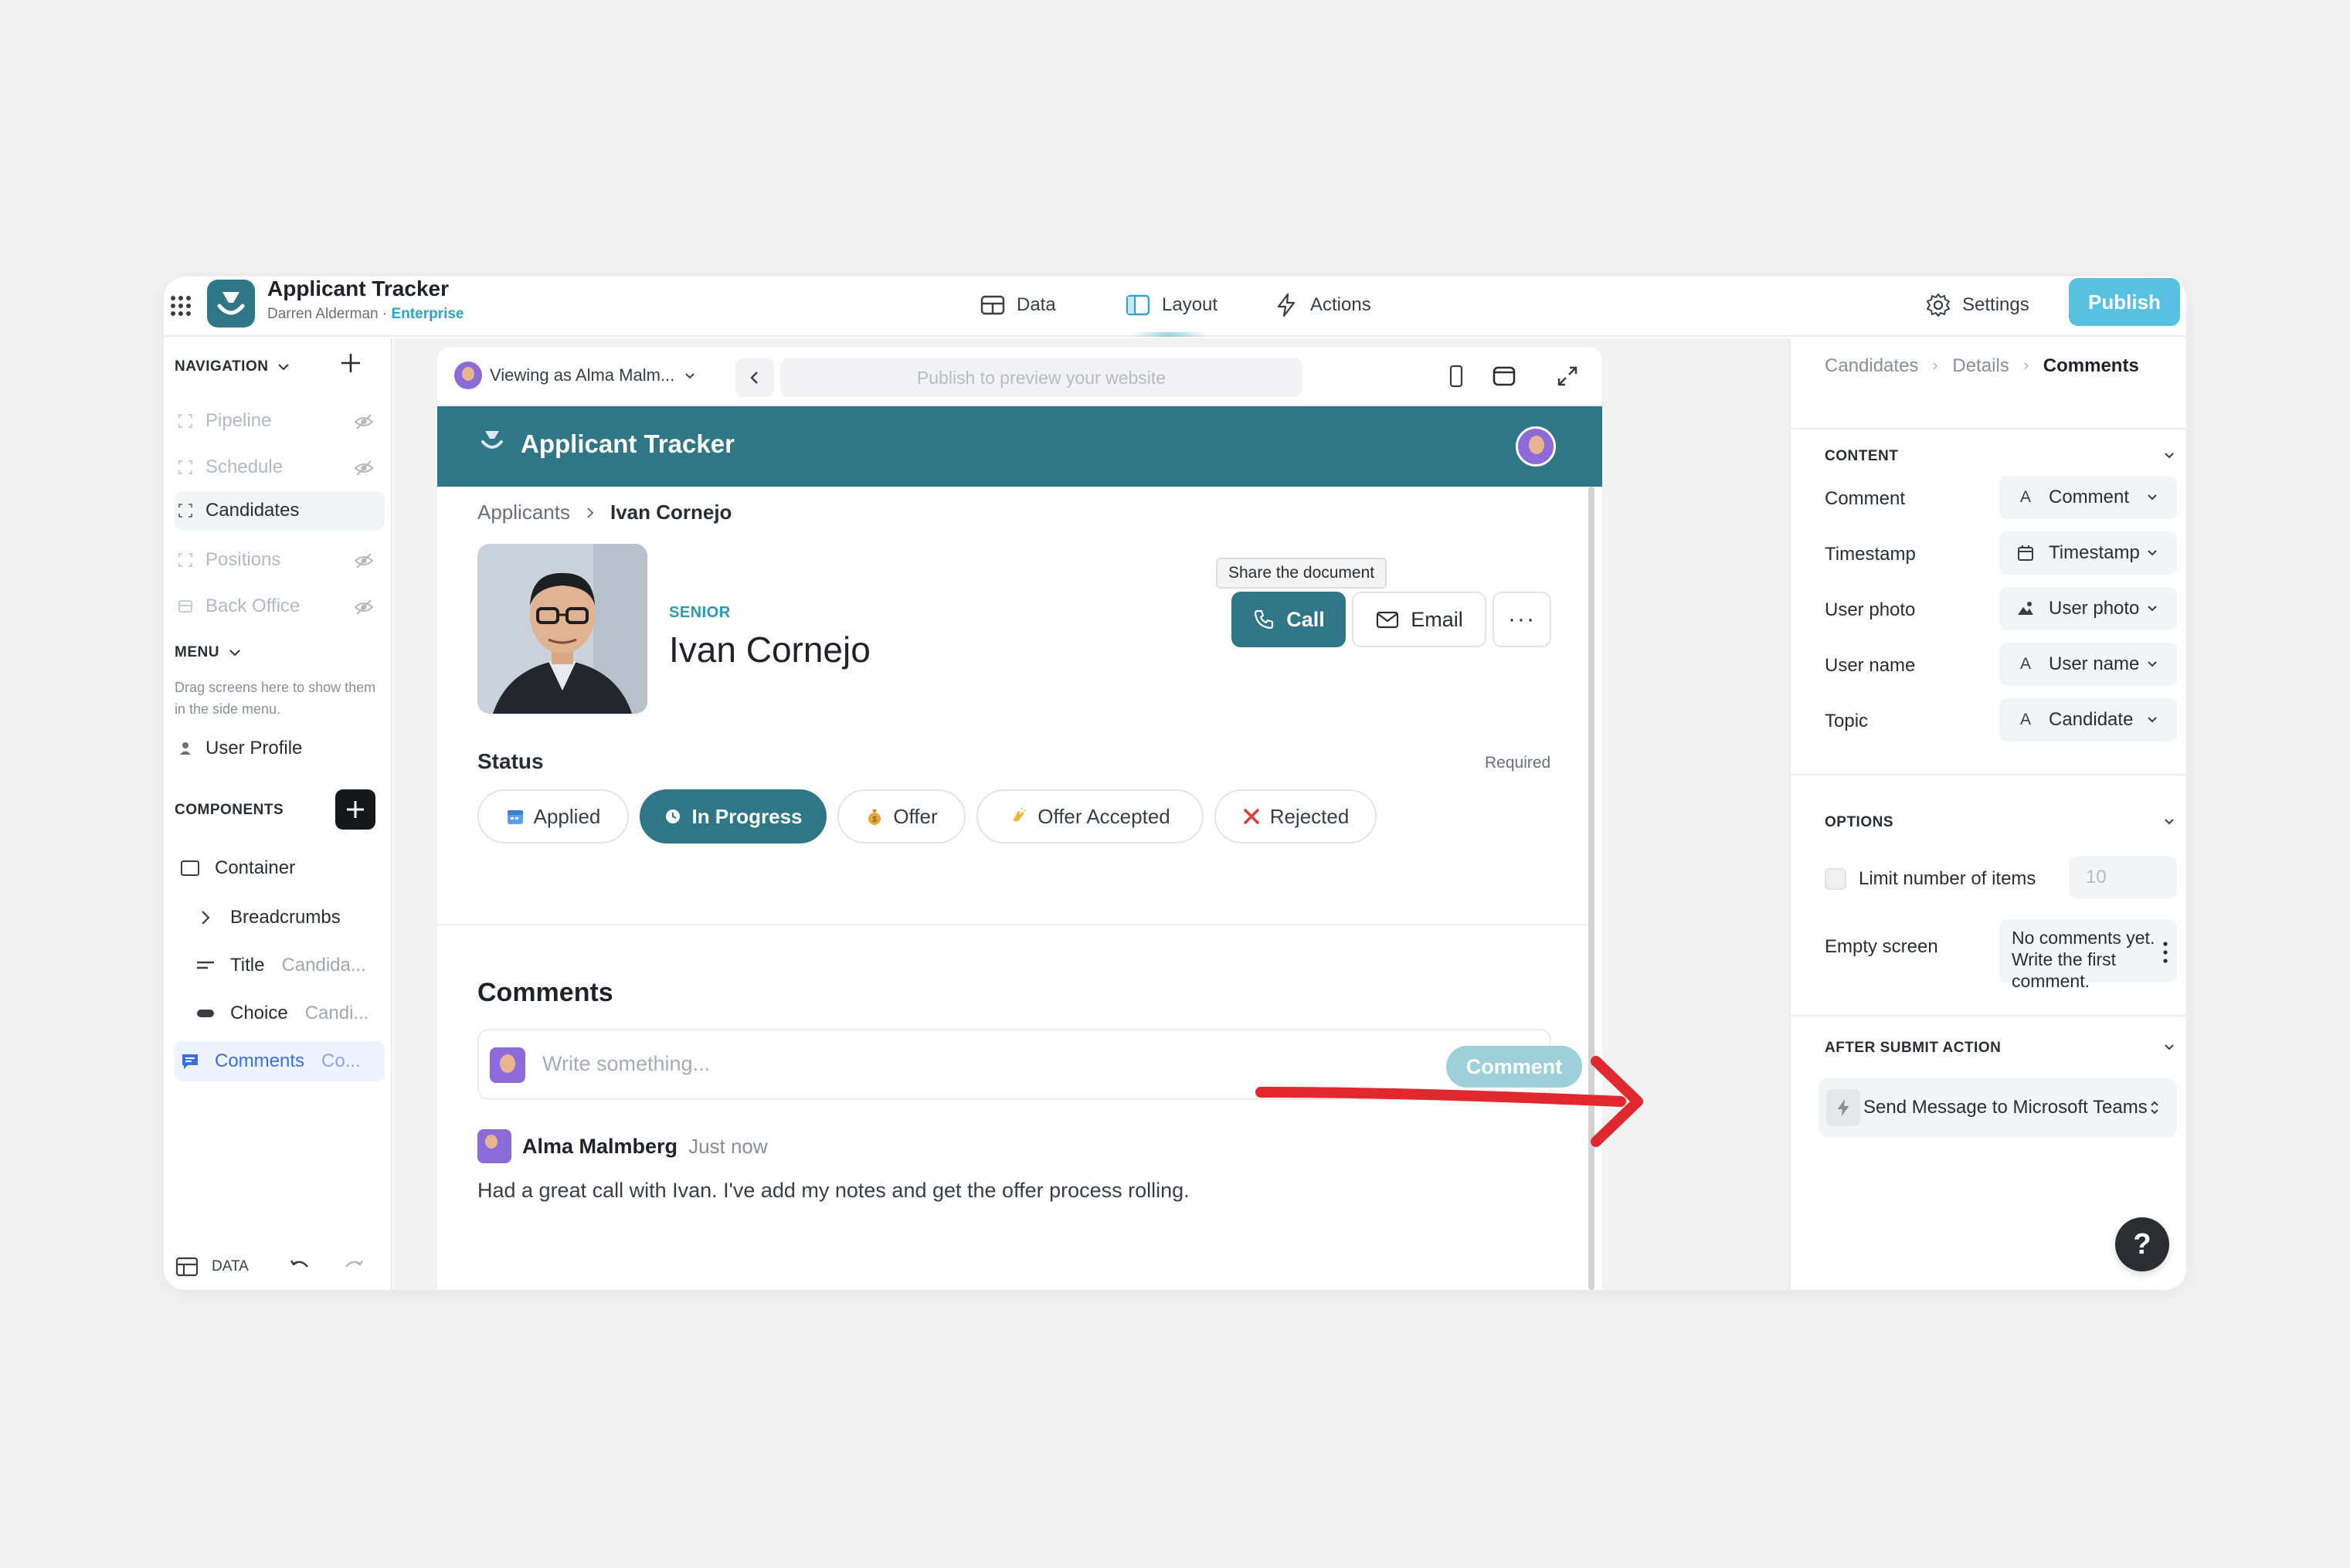 This screenshot has height=1568, width=2350. Describe the element at coordinates (671, 512) in the screenshot. I see `breadcrumb-current: Ivan Cornejo` at that location.